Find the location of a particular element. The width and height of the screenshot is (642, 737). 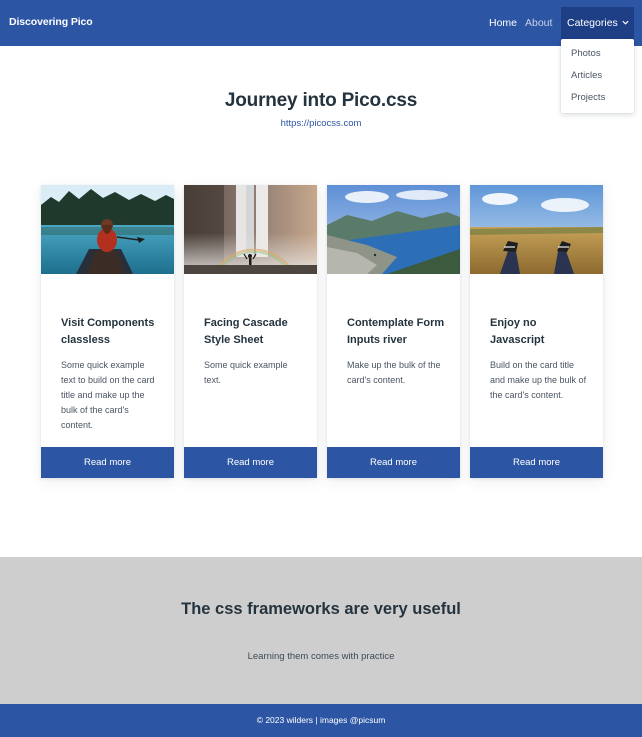

dropdown-item-photos: Photos is located at coordinates (586, 53).